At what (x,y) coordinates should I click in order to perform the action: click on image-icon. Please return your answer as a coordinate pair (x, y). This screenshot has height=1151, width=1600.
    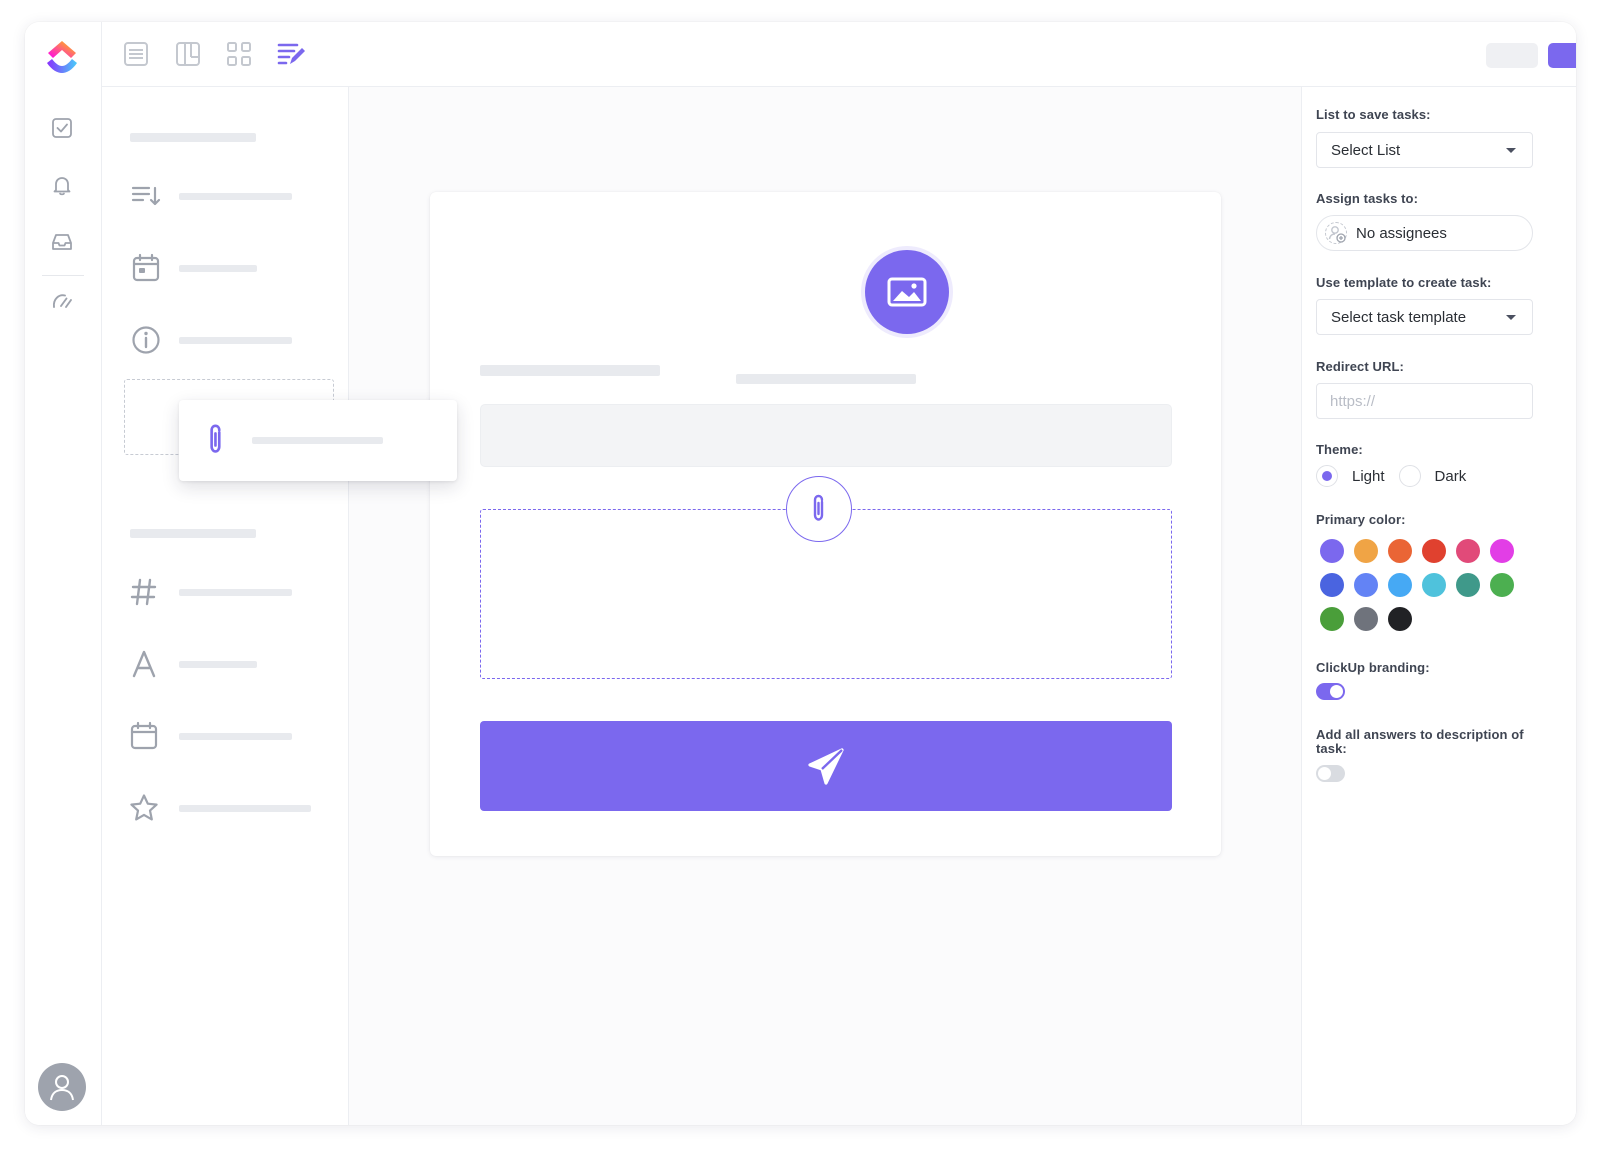
    Looking at the image, I should click on (907, 292).